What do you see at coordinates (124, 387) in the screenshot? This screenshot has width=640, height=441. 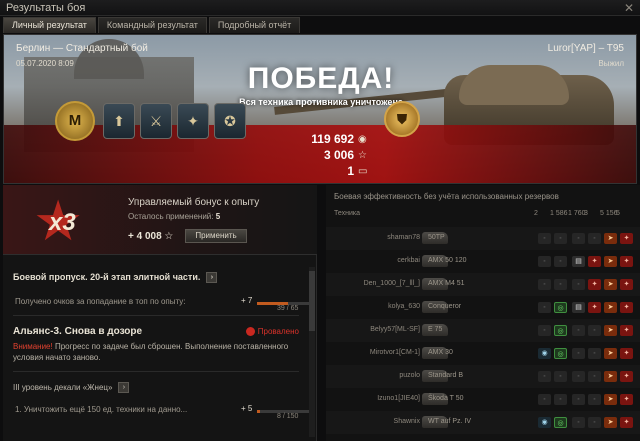 I see `decal-open-button: ›` at bounding box center [124, 387].